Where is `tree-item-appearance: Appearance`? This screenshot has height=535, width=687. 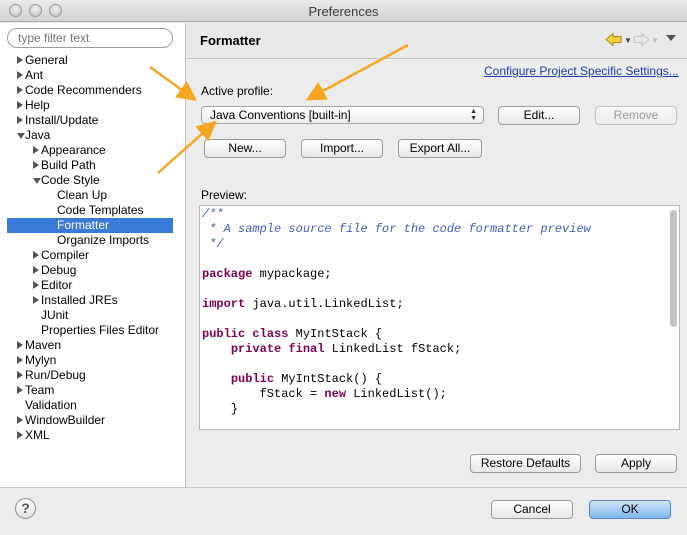
tree-item-appearance: Appearance is located at coordinates (93, 150).